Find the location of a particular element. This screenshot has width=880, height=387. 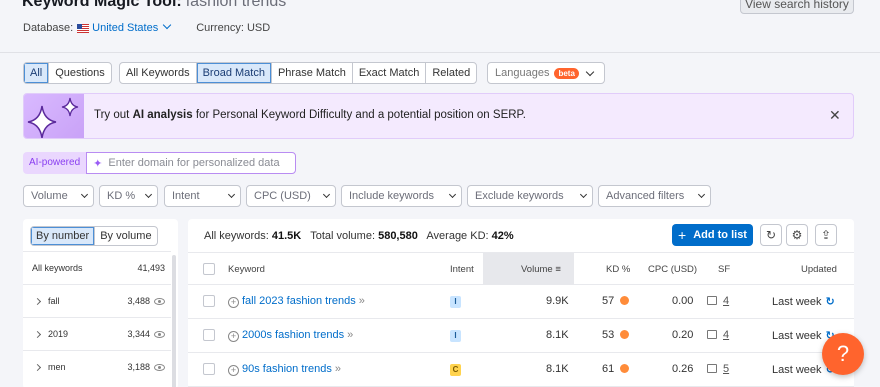

by-volume-button: By volume is located at coordinates (125, 236).